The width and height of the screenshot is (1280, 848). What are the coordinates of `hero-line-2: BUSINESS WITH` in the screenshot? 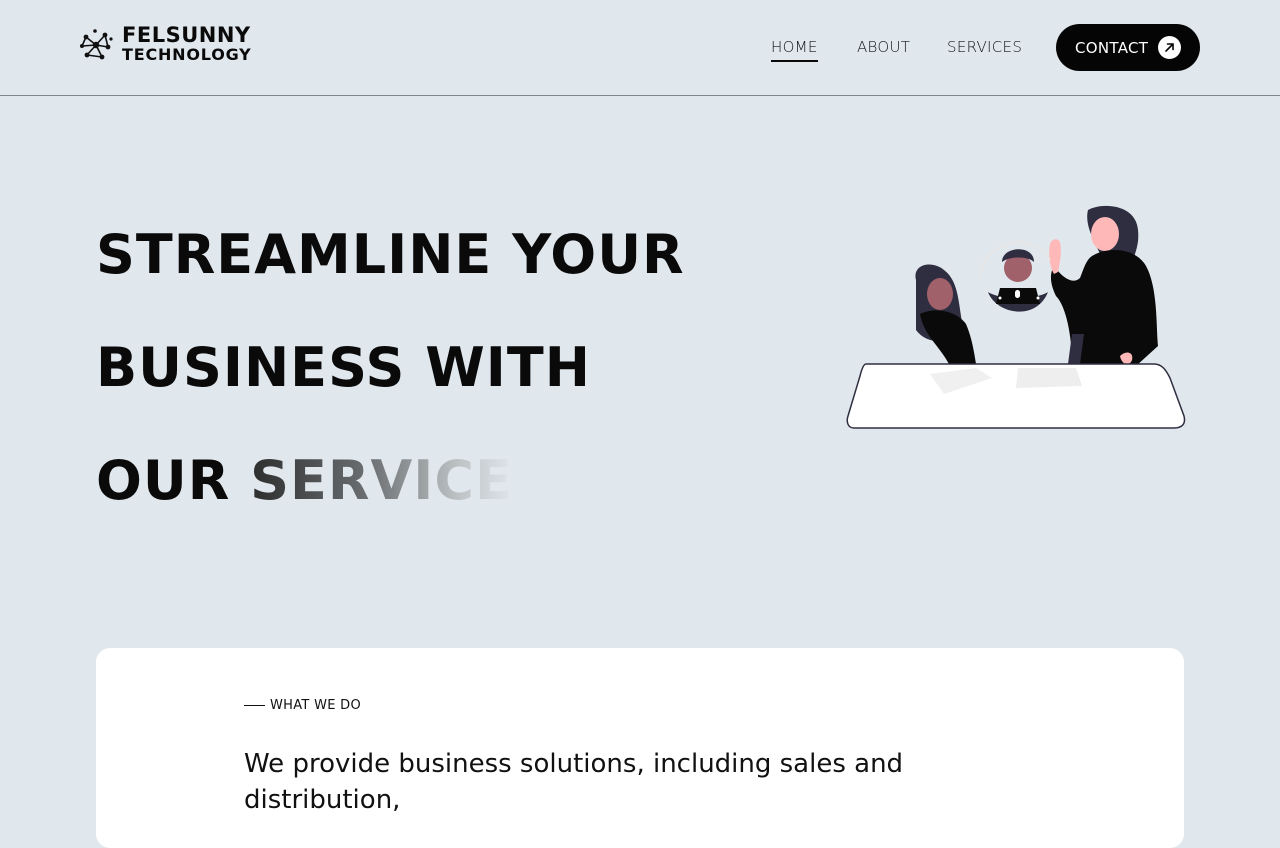 It's located at (343, 367).